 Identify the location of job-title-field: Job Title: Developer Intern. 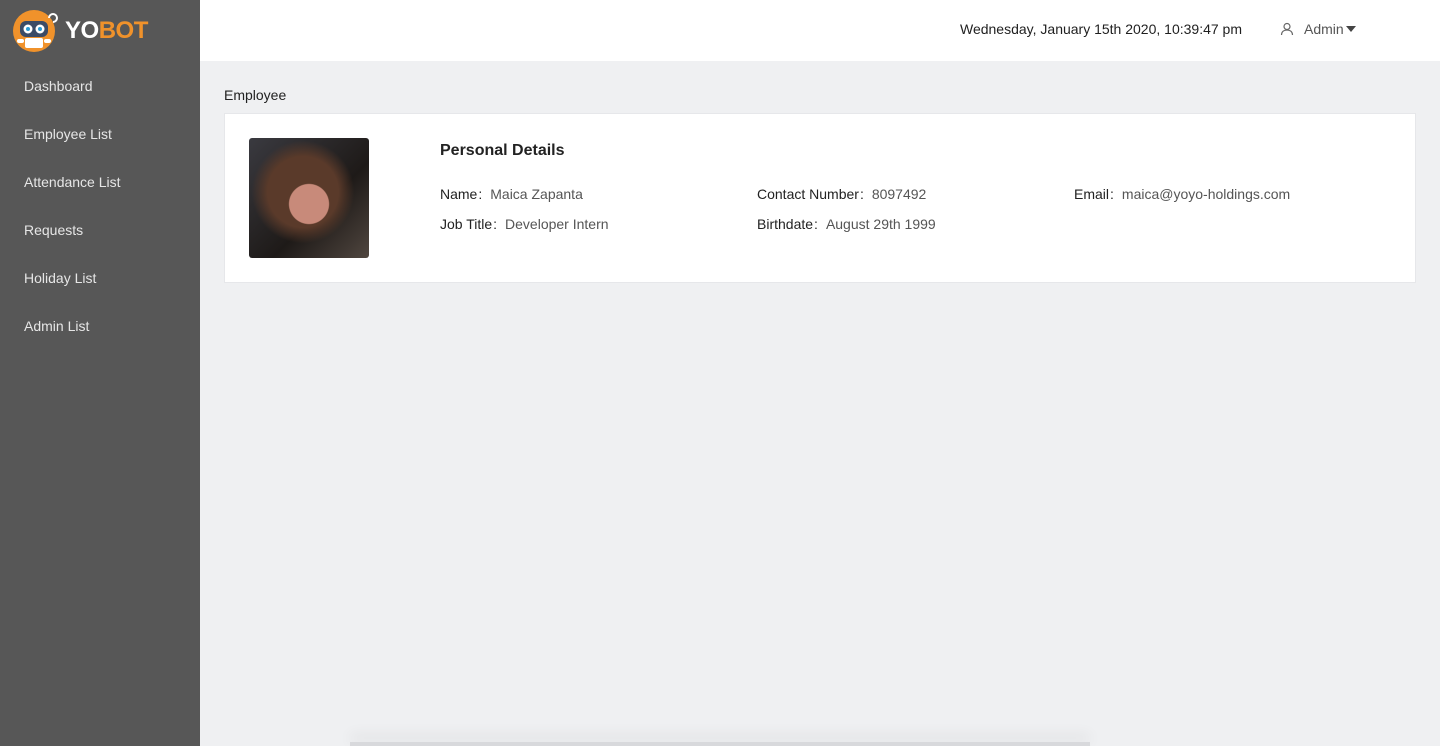
(524, 224).